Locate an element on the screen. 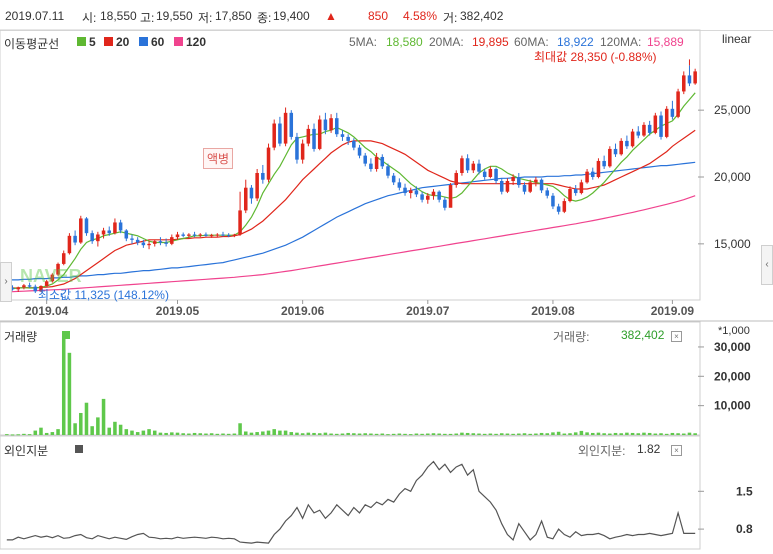 The height and width of the screenshot is (554, 773). ma-120-swatch is located at coordinates (178, 41).